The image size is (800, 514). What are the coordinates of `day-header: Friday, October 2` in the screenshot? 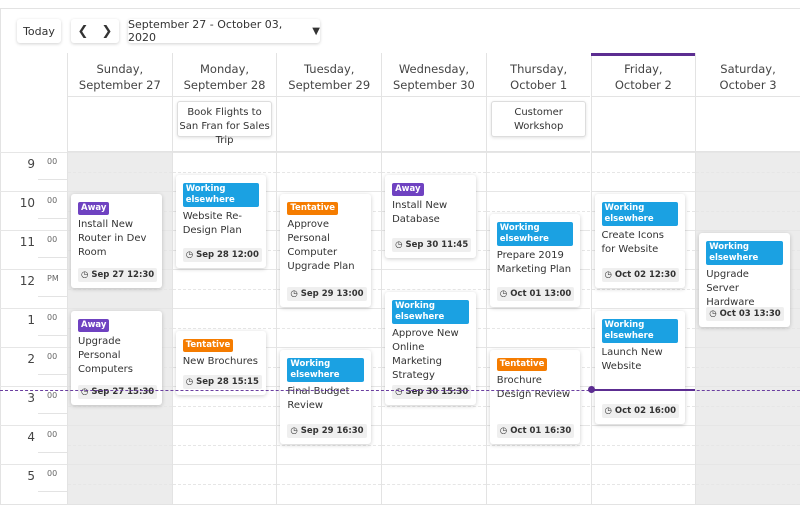 It's located at (643, 75).